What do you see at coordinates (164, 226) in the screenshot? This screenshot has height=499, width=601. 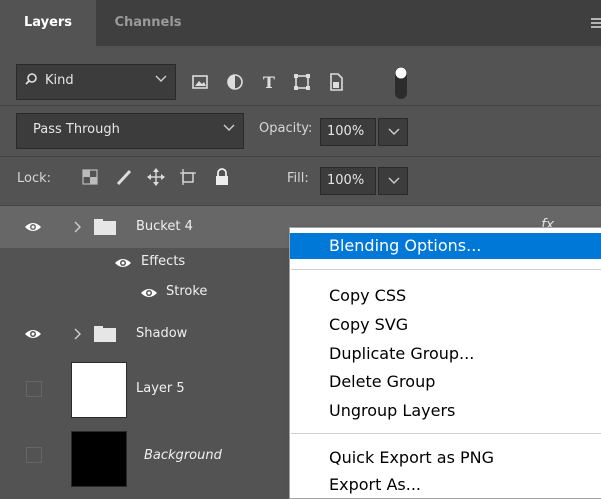 I see `layer-name: Bucket 4` at bounding box center [164, 226].